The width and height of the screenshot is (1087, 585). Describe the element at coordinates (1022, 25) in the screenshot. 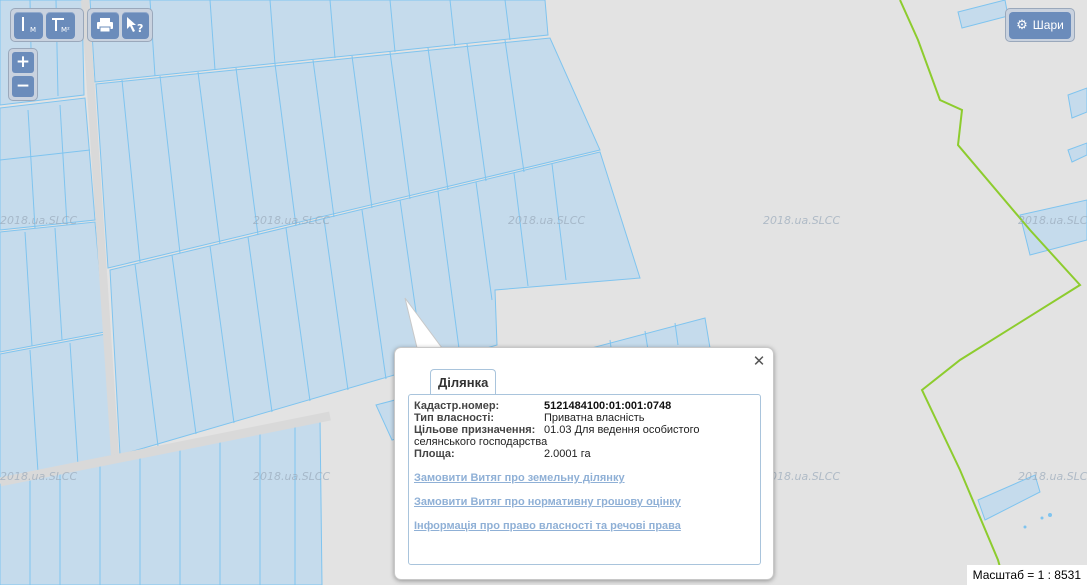

I see `gear-icon: ⚙` at that location.